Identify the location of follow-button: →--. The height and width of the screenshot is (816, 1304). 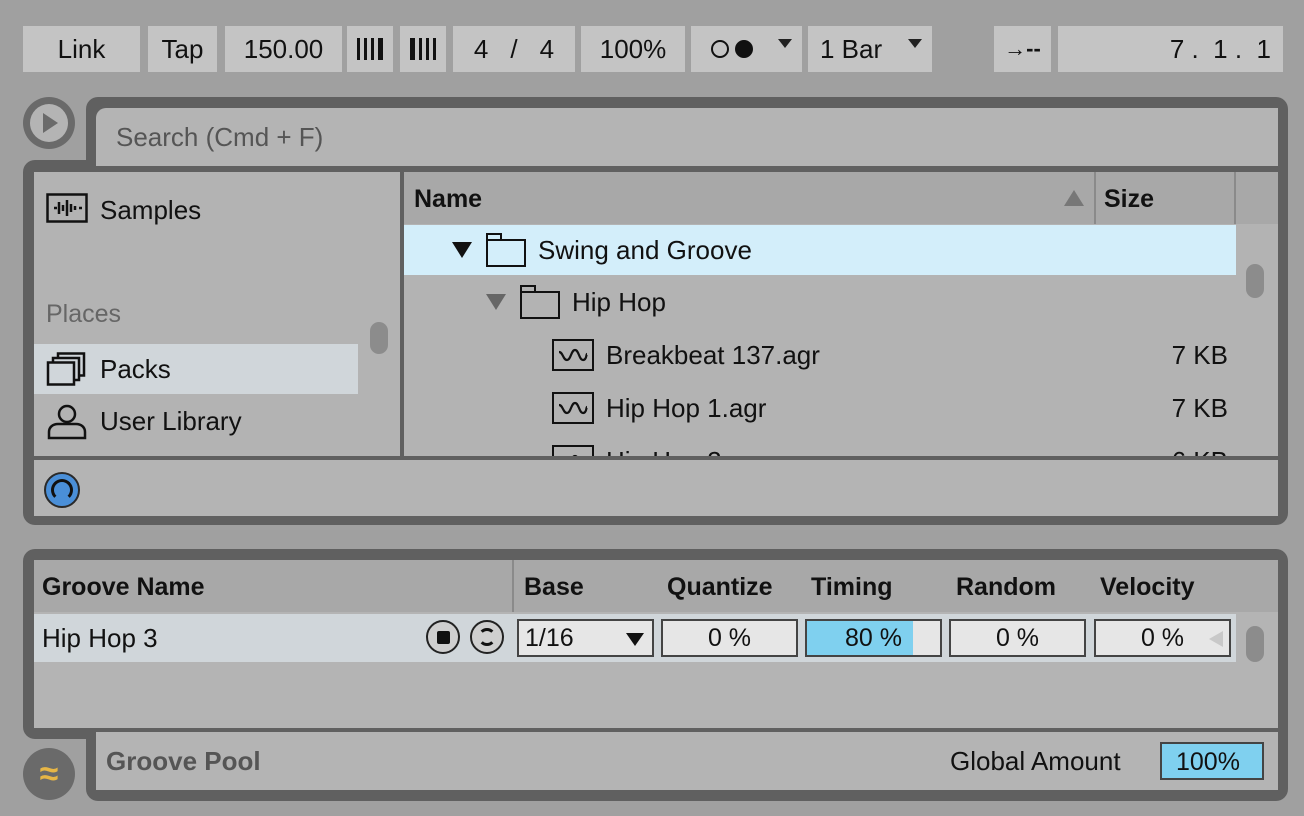
(1022, 49).